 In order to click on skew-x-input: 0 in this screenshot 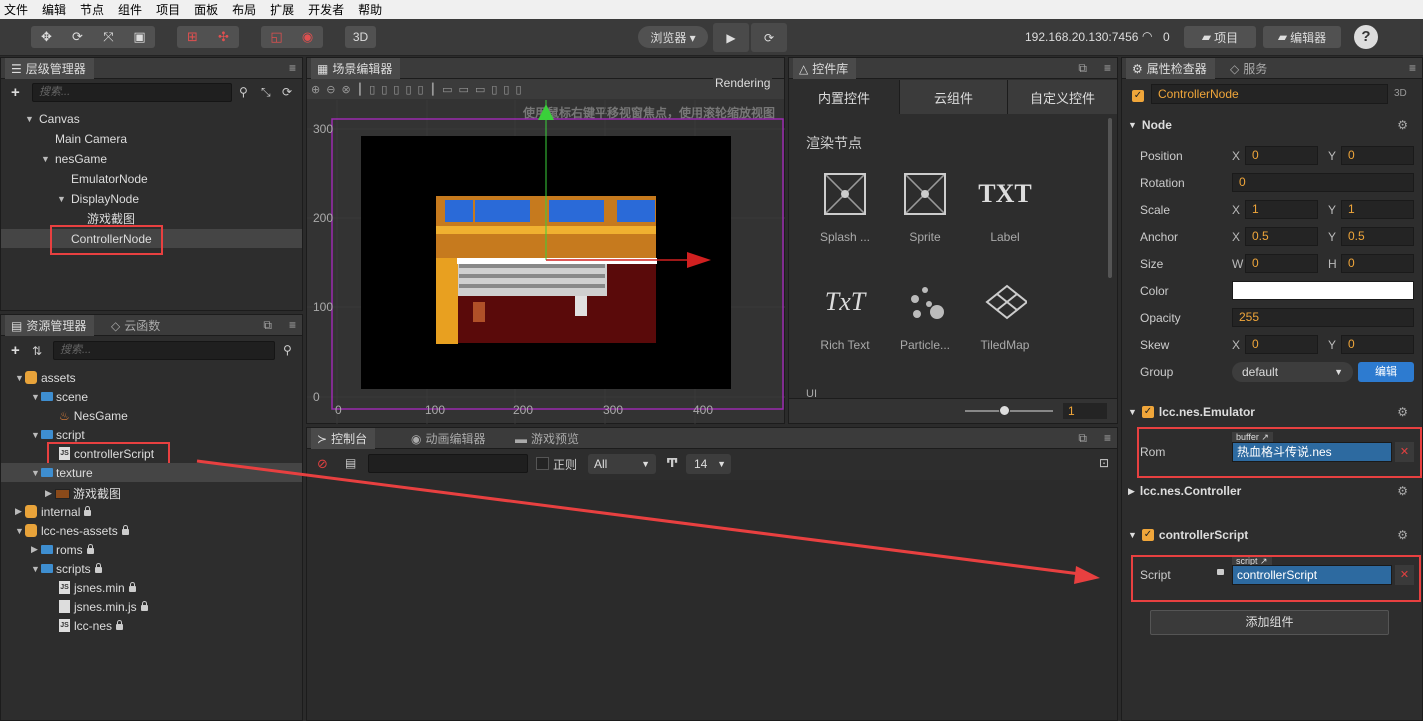, I will do `click(1281, 344)`.